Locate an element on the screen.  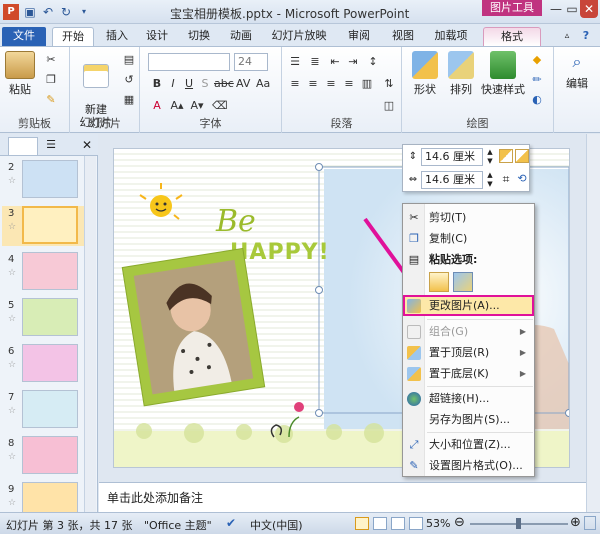
decrease-indent-icon: ⇤ is located at coordinates (335, 62).